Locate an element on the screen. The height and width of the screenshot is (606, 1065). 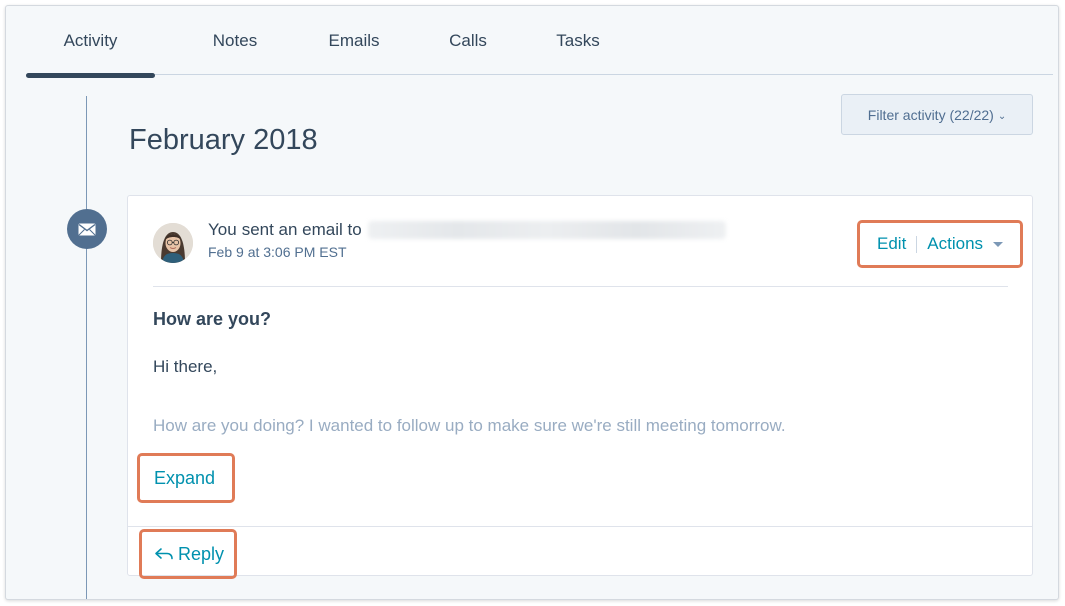
tab-label: Tasks is located at coordinates (578, 40).